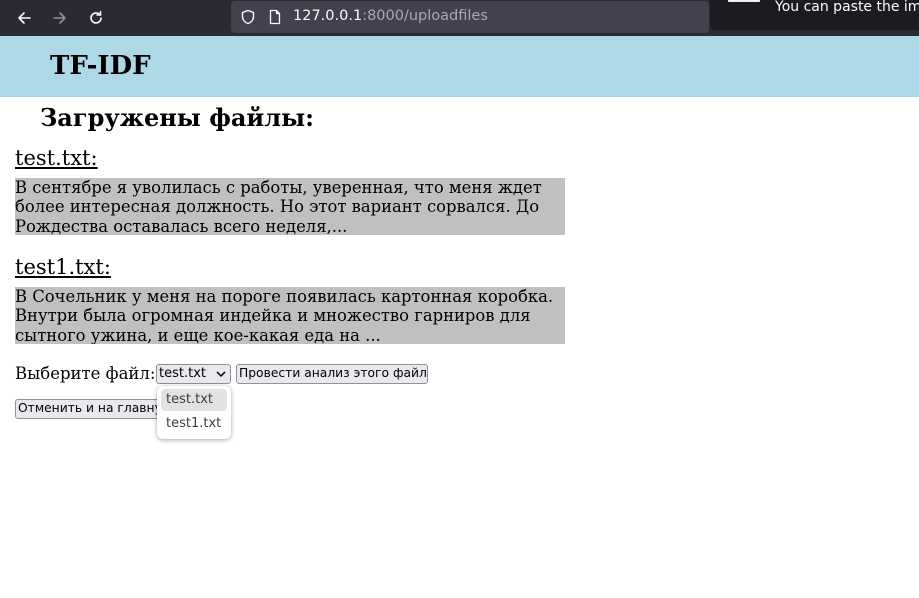  I want to click on reload-button, so click(96, 18).